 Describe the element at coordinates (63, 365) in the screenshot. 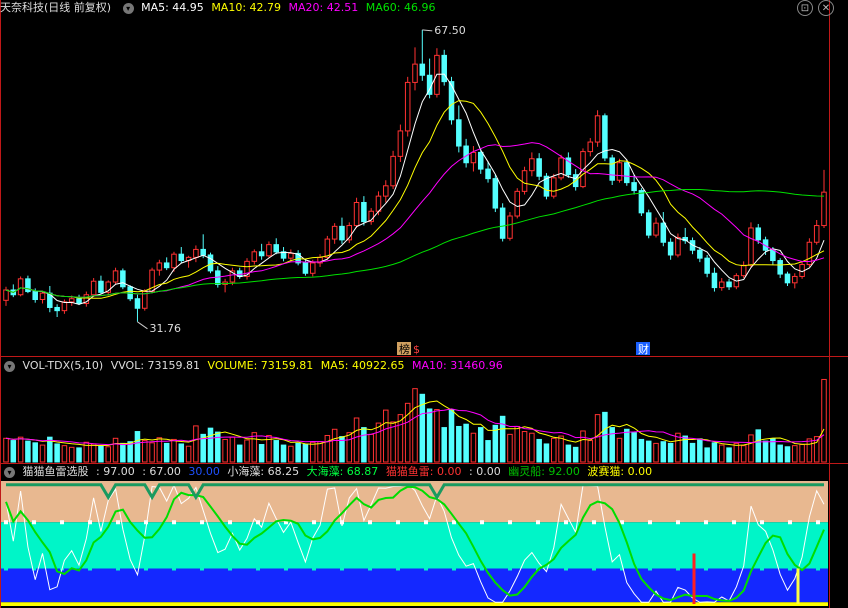

I see `vol-title: VOL-TDX(5,10)` at that location.